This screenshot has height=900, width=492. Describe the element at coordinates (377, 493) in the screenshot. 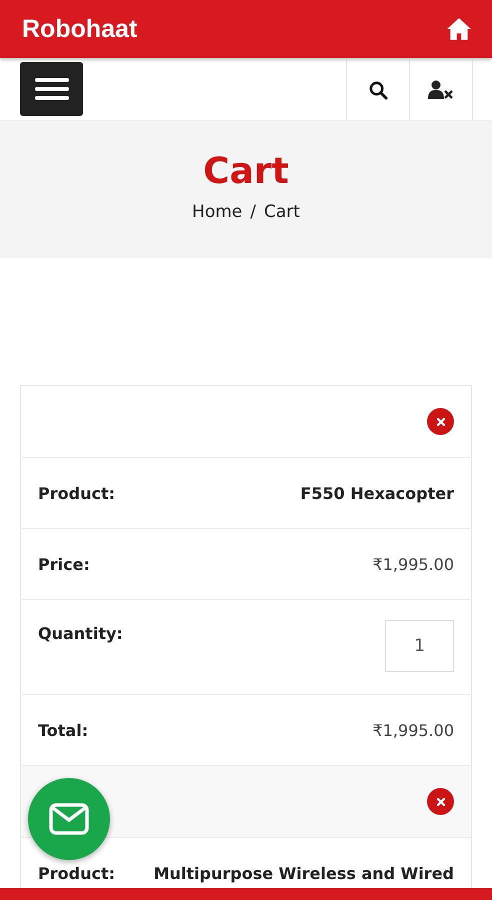

I see `product-name: F550 Hexacopter` at that location.